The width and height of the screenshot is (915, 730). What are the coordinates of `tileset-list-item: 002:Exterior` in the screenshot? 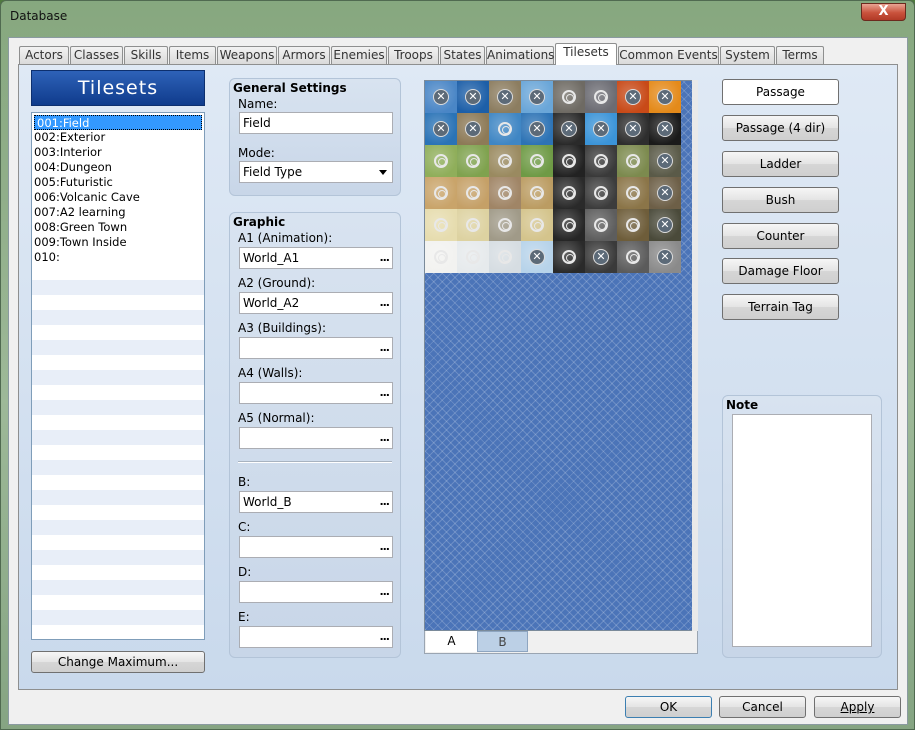 It's located at (118, 137).